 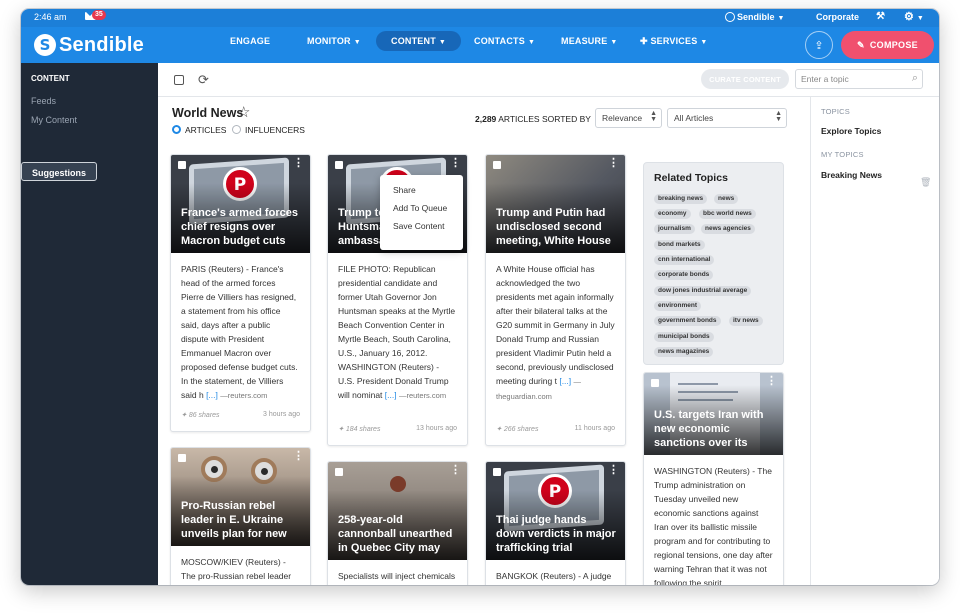 I want to click on plus-icon: ✚, so click(x=645, y=41).